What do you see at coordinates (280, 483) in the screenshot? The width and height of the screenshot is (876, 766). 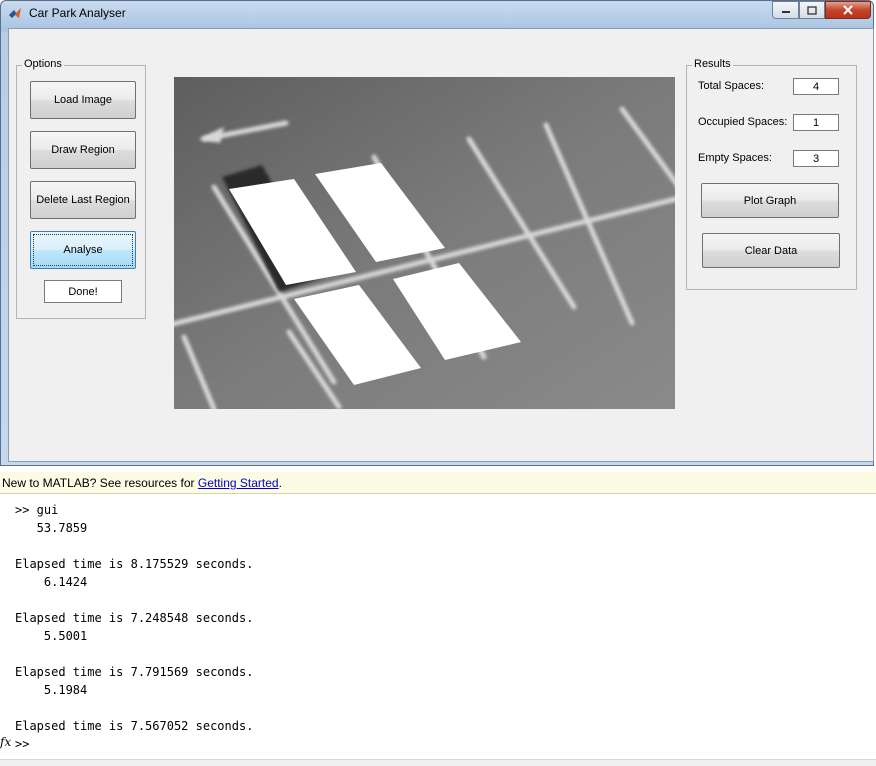 I see `info-suffix: .` at bounding box center [280, 483].